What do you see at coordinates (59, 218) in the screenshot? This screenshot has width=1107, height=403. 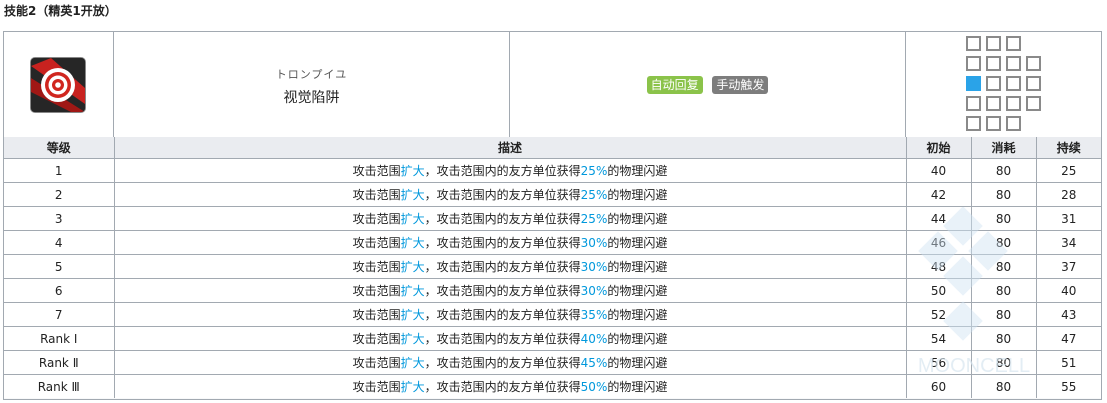 I see `level-cell: 3` at bounding box center [59, 218].